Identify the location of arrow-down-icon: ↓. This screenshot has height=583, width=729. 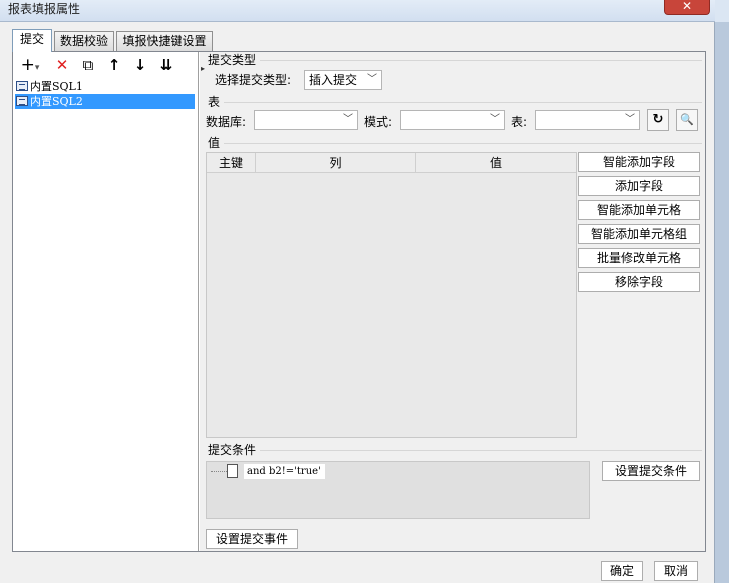
(140, 65).